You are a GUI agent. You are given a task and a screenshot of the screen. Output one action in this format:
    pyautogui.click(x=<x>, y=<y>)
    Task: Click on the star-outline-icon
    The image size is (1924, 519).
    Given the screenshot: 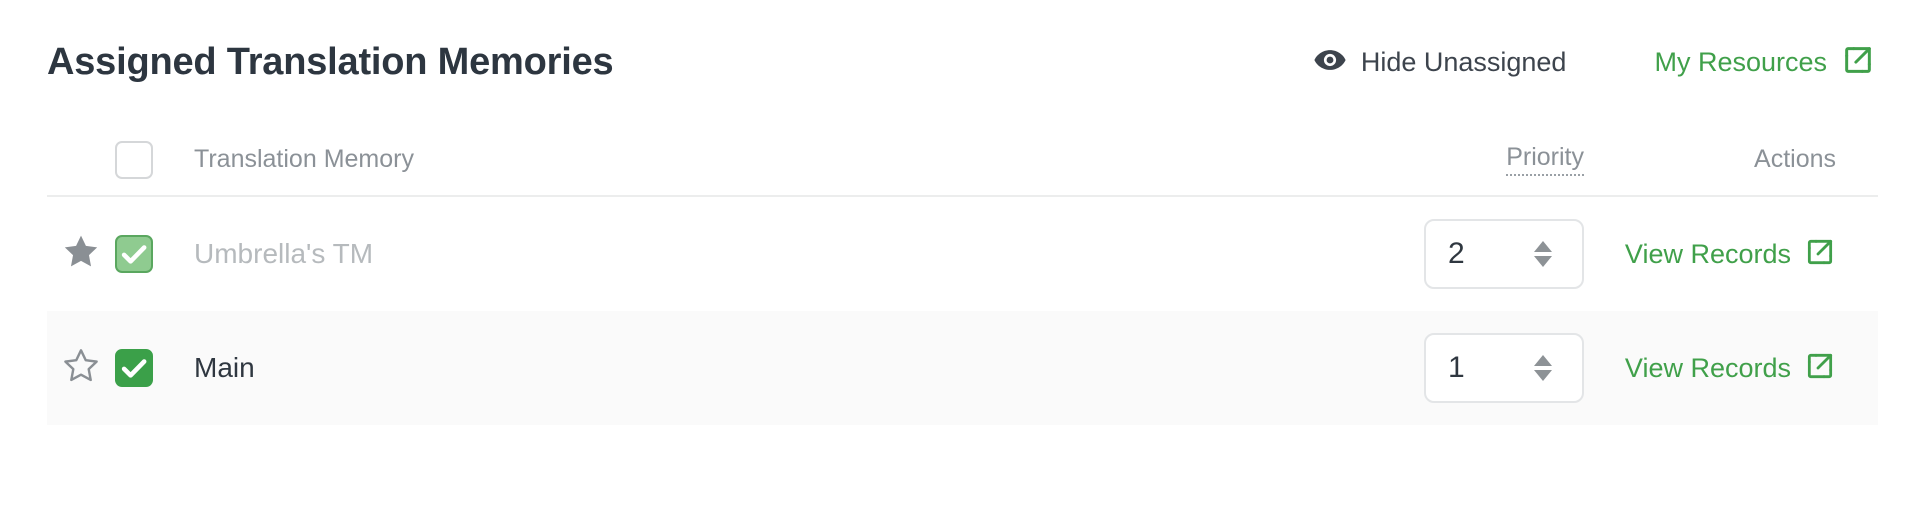 What is the action you would take?
    pyautogui.click(x=81, y=368)
    